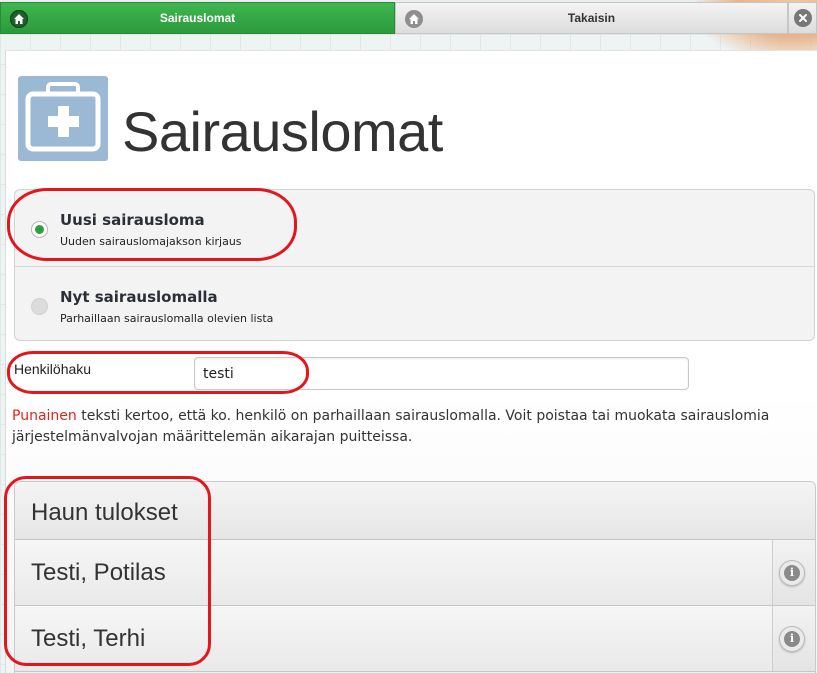  I want to click on back-tab: Takaisin, so click(591, 18).